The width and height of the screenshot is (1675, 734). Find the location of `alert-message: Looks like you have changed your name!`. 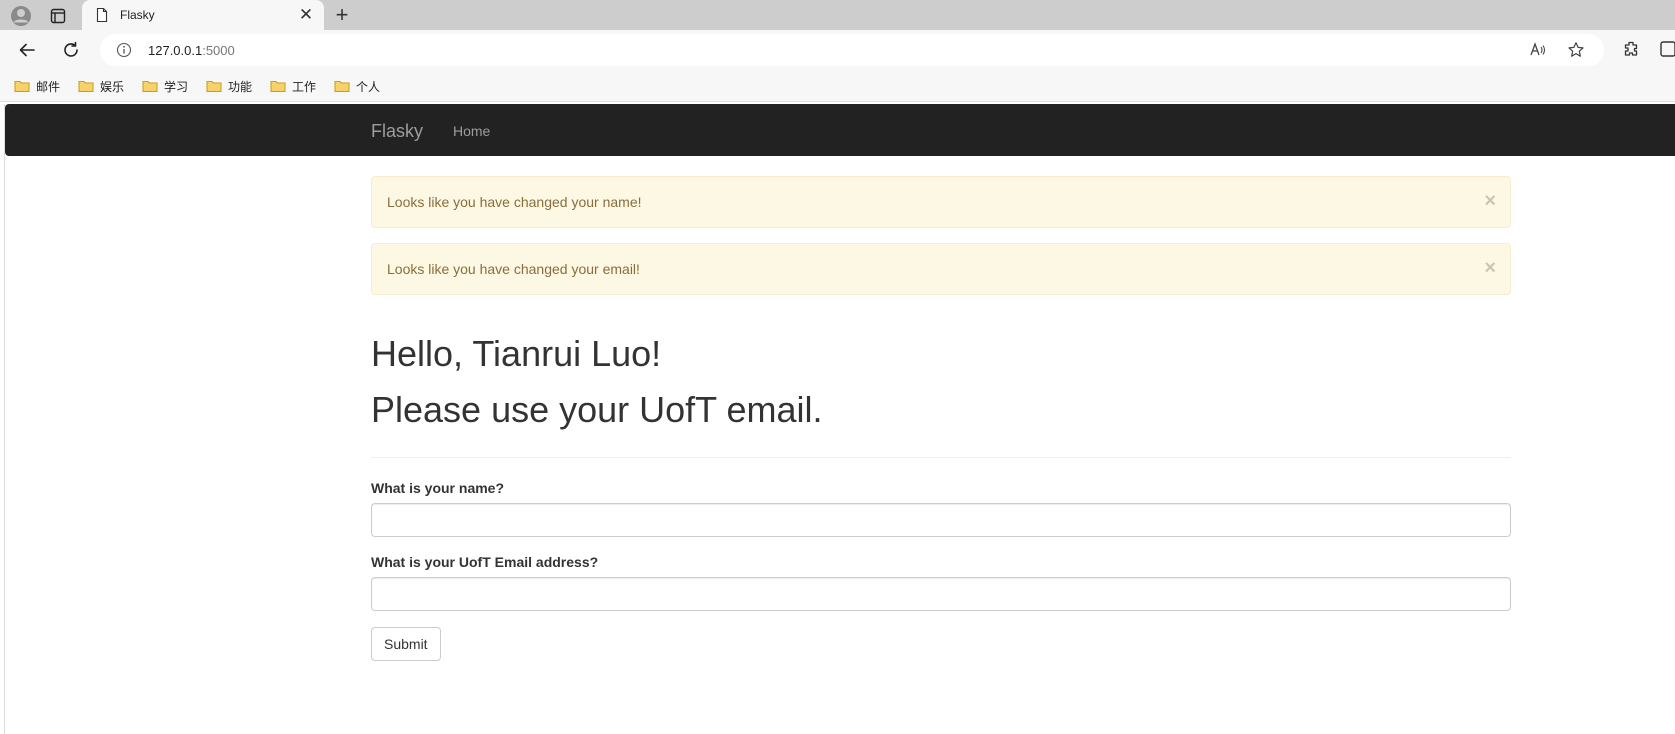

alert-message: Looks like you have changed your name! is located at coordinates (514, 202).